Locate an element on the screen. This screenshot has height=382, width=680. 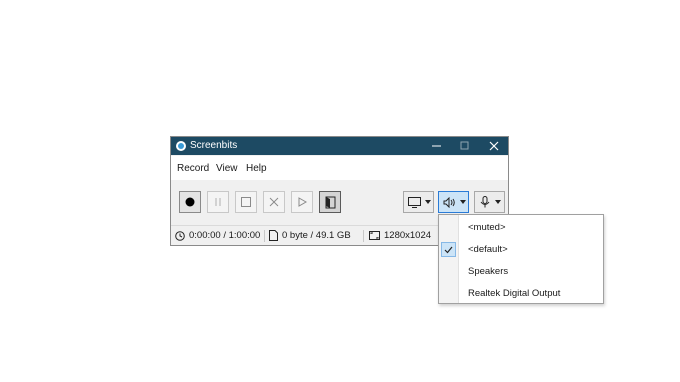
window-title: Screenbits is located at coordinates (214, 145).